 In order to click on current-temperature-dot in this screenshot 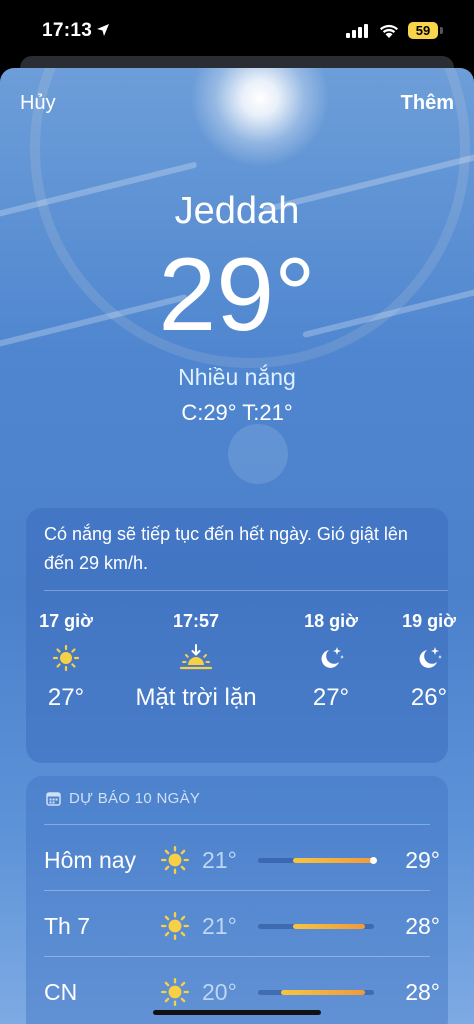, I will do `click(373, 860)`.